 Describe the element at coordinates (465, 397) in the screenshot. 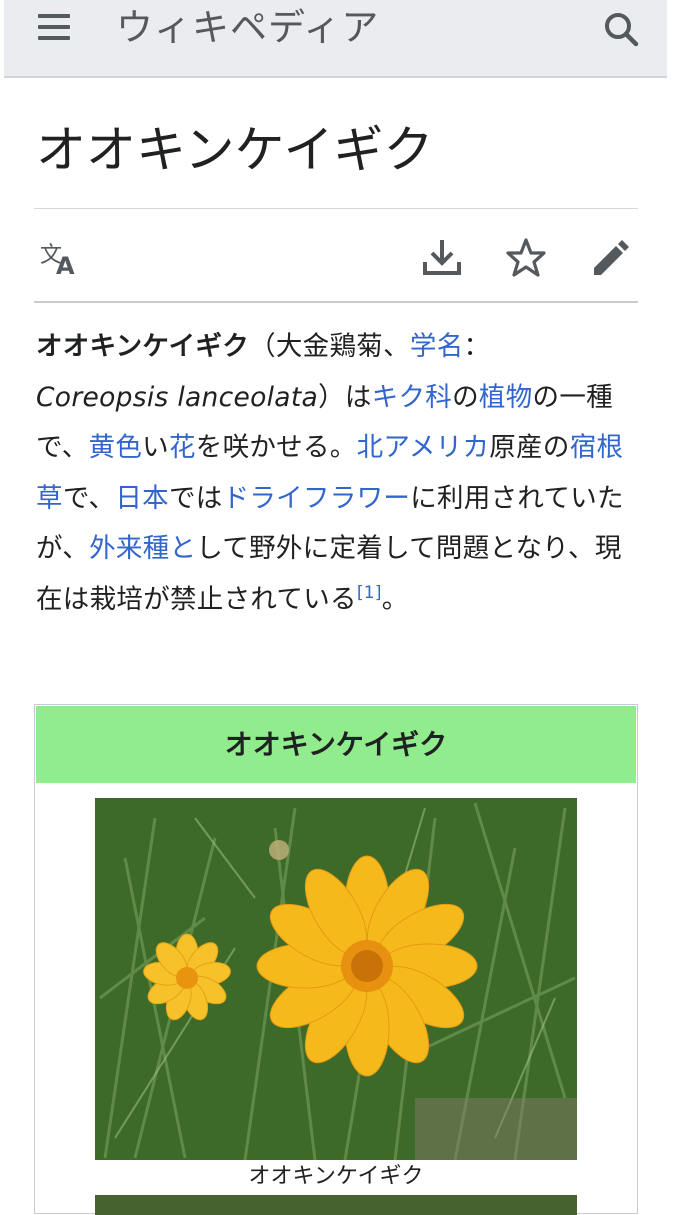

I see `text-span: の` at that location.